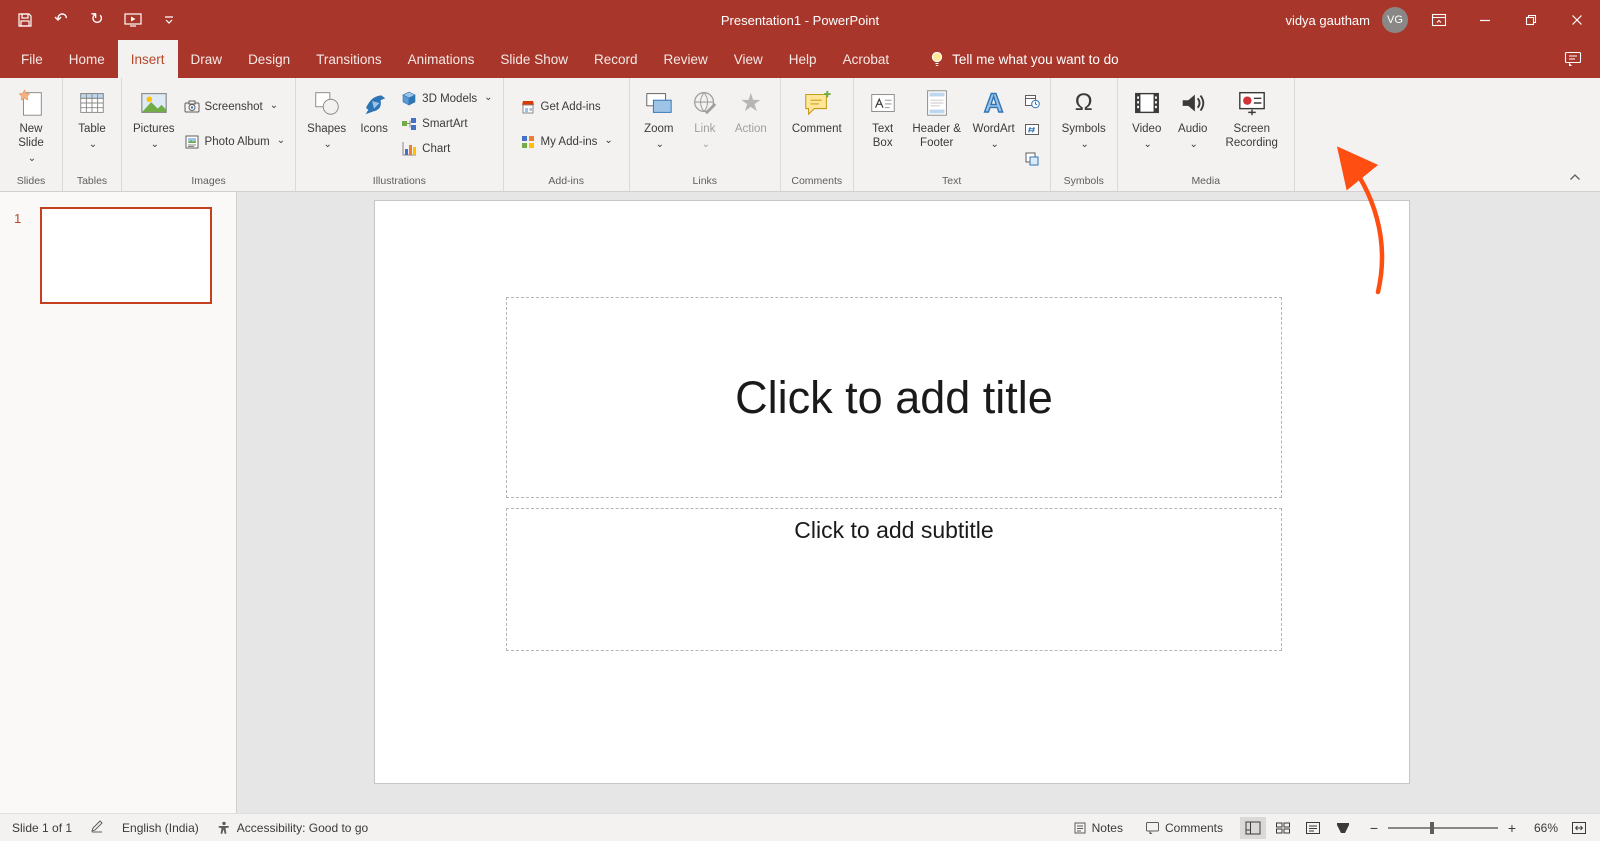 The width and height of the screenshot is (1600, 841). I want to click on ribbon-group-add-ins: Get Add-ins My Add-ins Add-ins, so click(567, 134).